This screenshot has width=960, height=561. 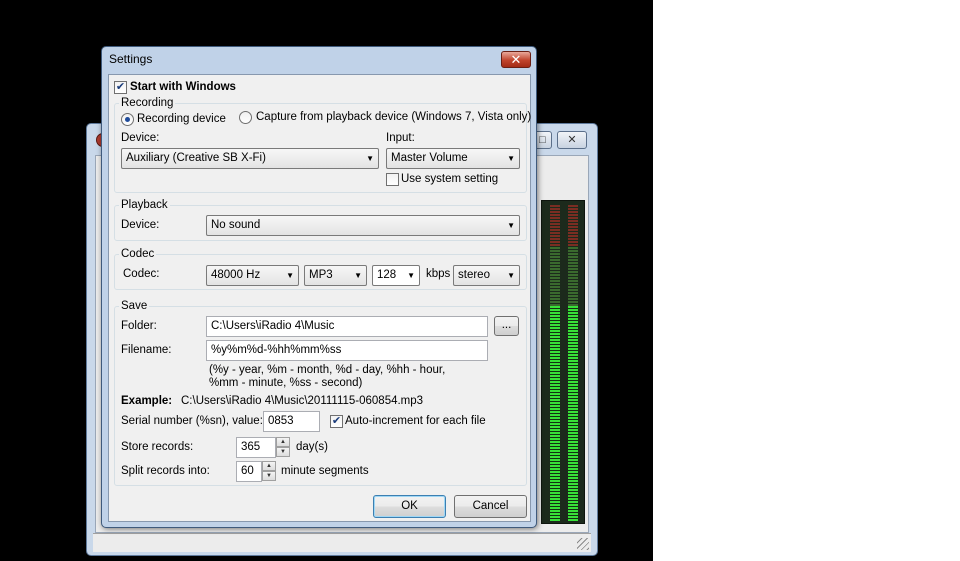 I want to click on sample-rate-dropdown: 48000 Hz ▼, so click(x=252, y=275).